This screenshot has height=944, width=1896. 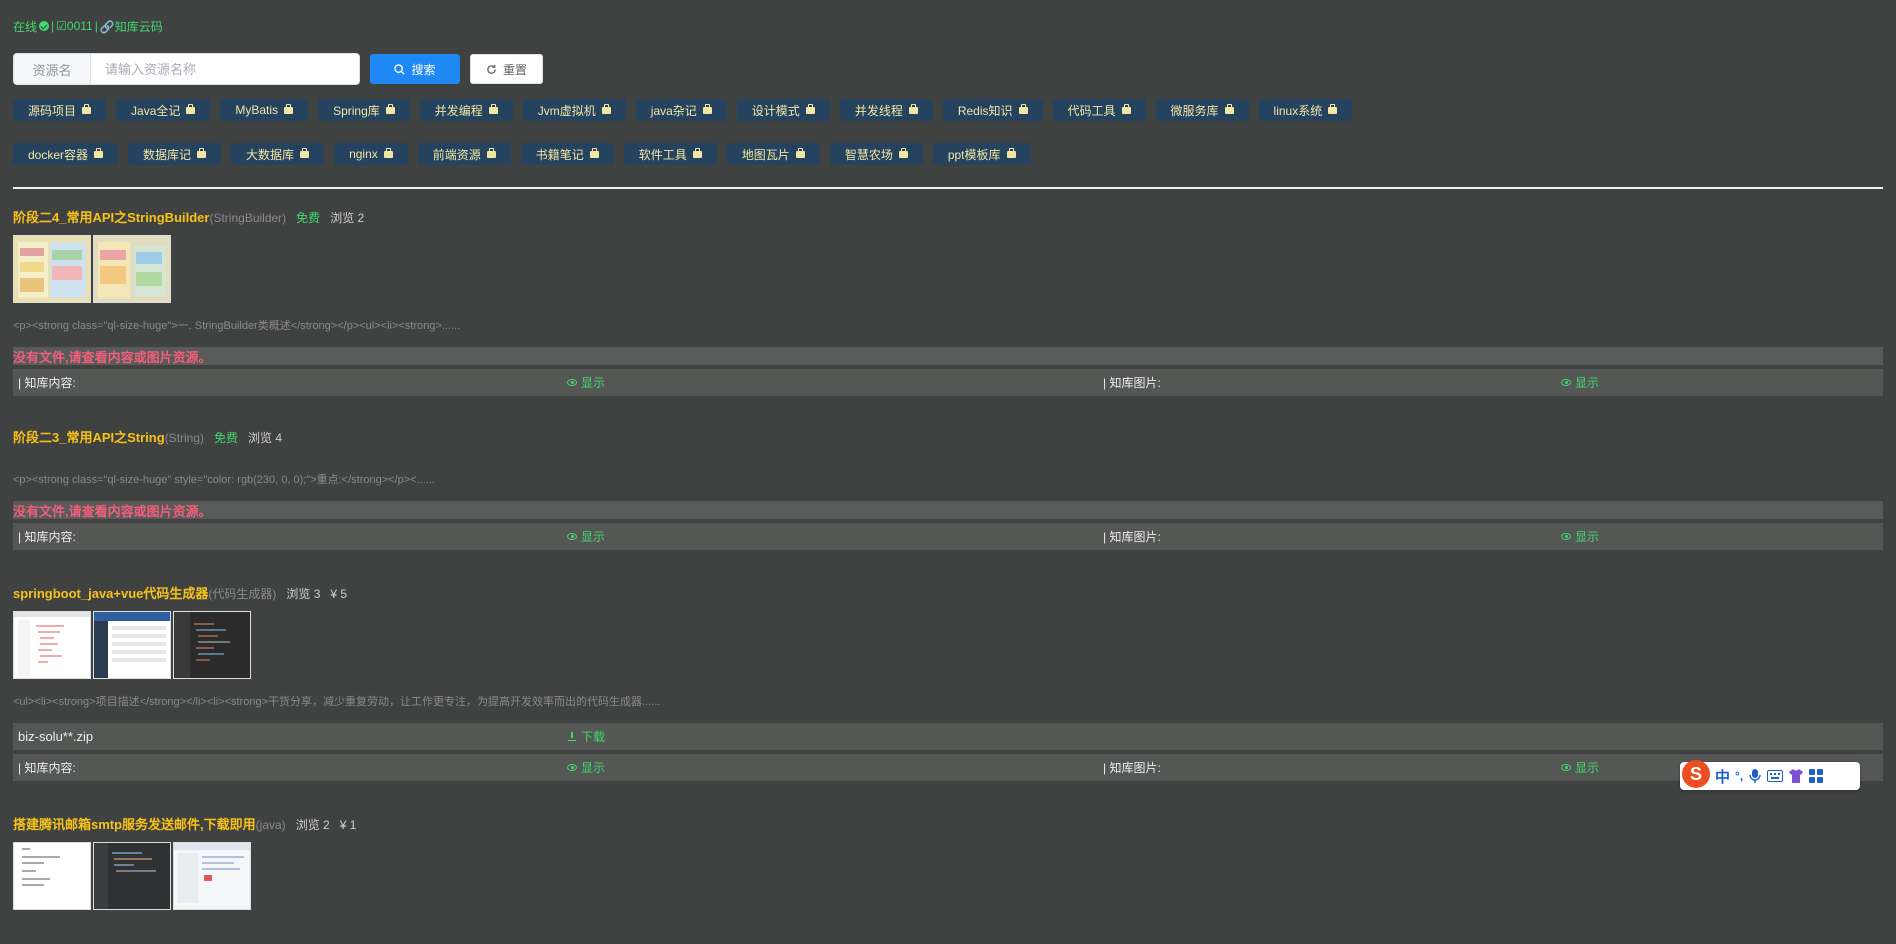 I want to click on category-tag-label: Redis知识, so click(x=985, y=110).